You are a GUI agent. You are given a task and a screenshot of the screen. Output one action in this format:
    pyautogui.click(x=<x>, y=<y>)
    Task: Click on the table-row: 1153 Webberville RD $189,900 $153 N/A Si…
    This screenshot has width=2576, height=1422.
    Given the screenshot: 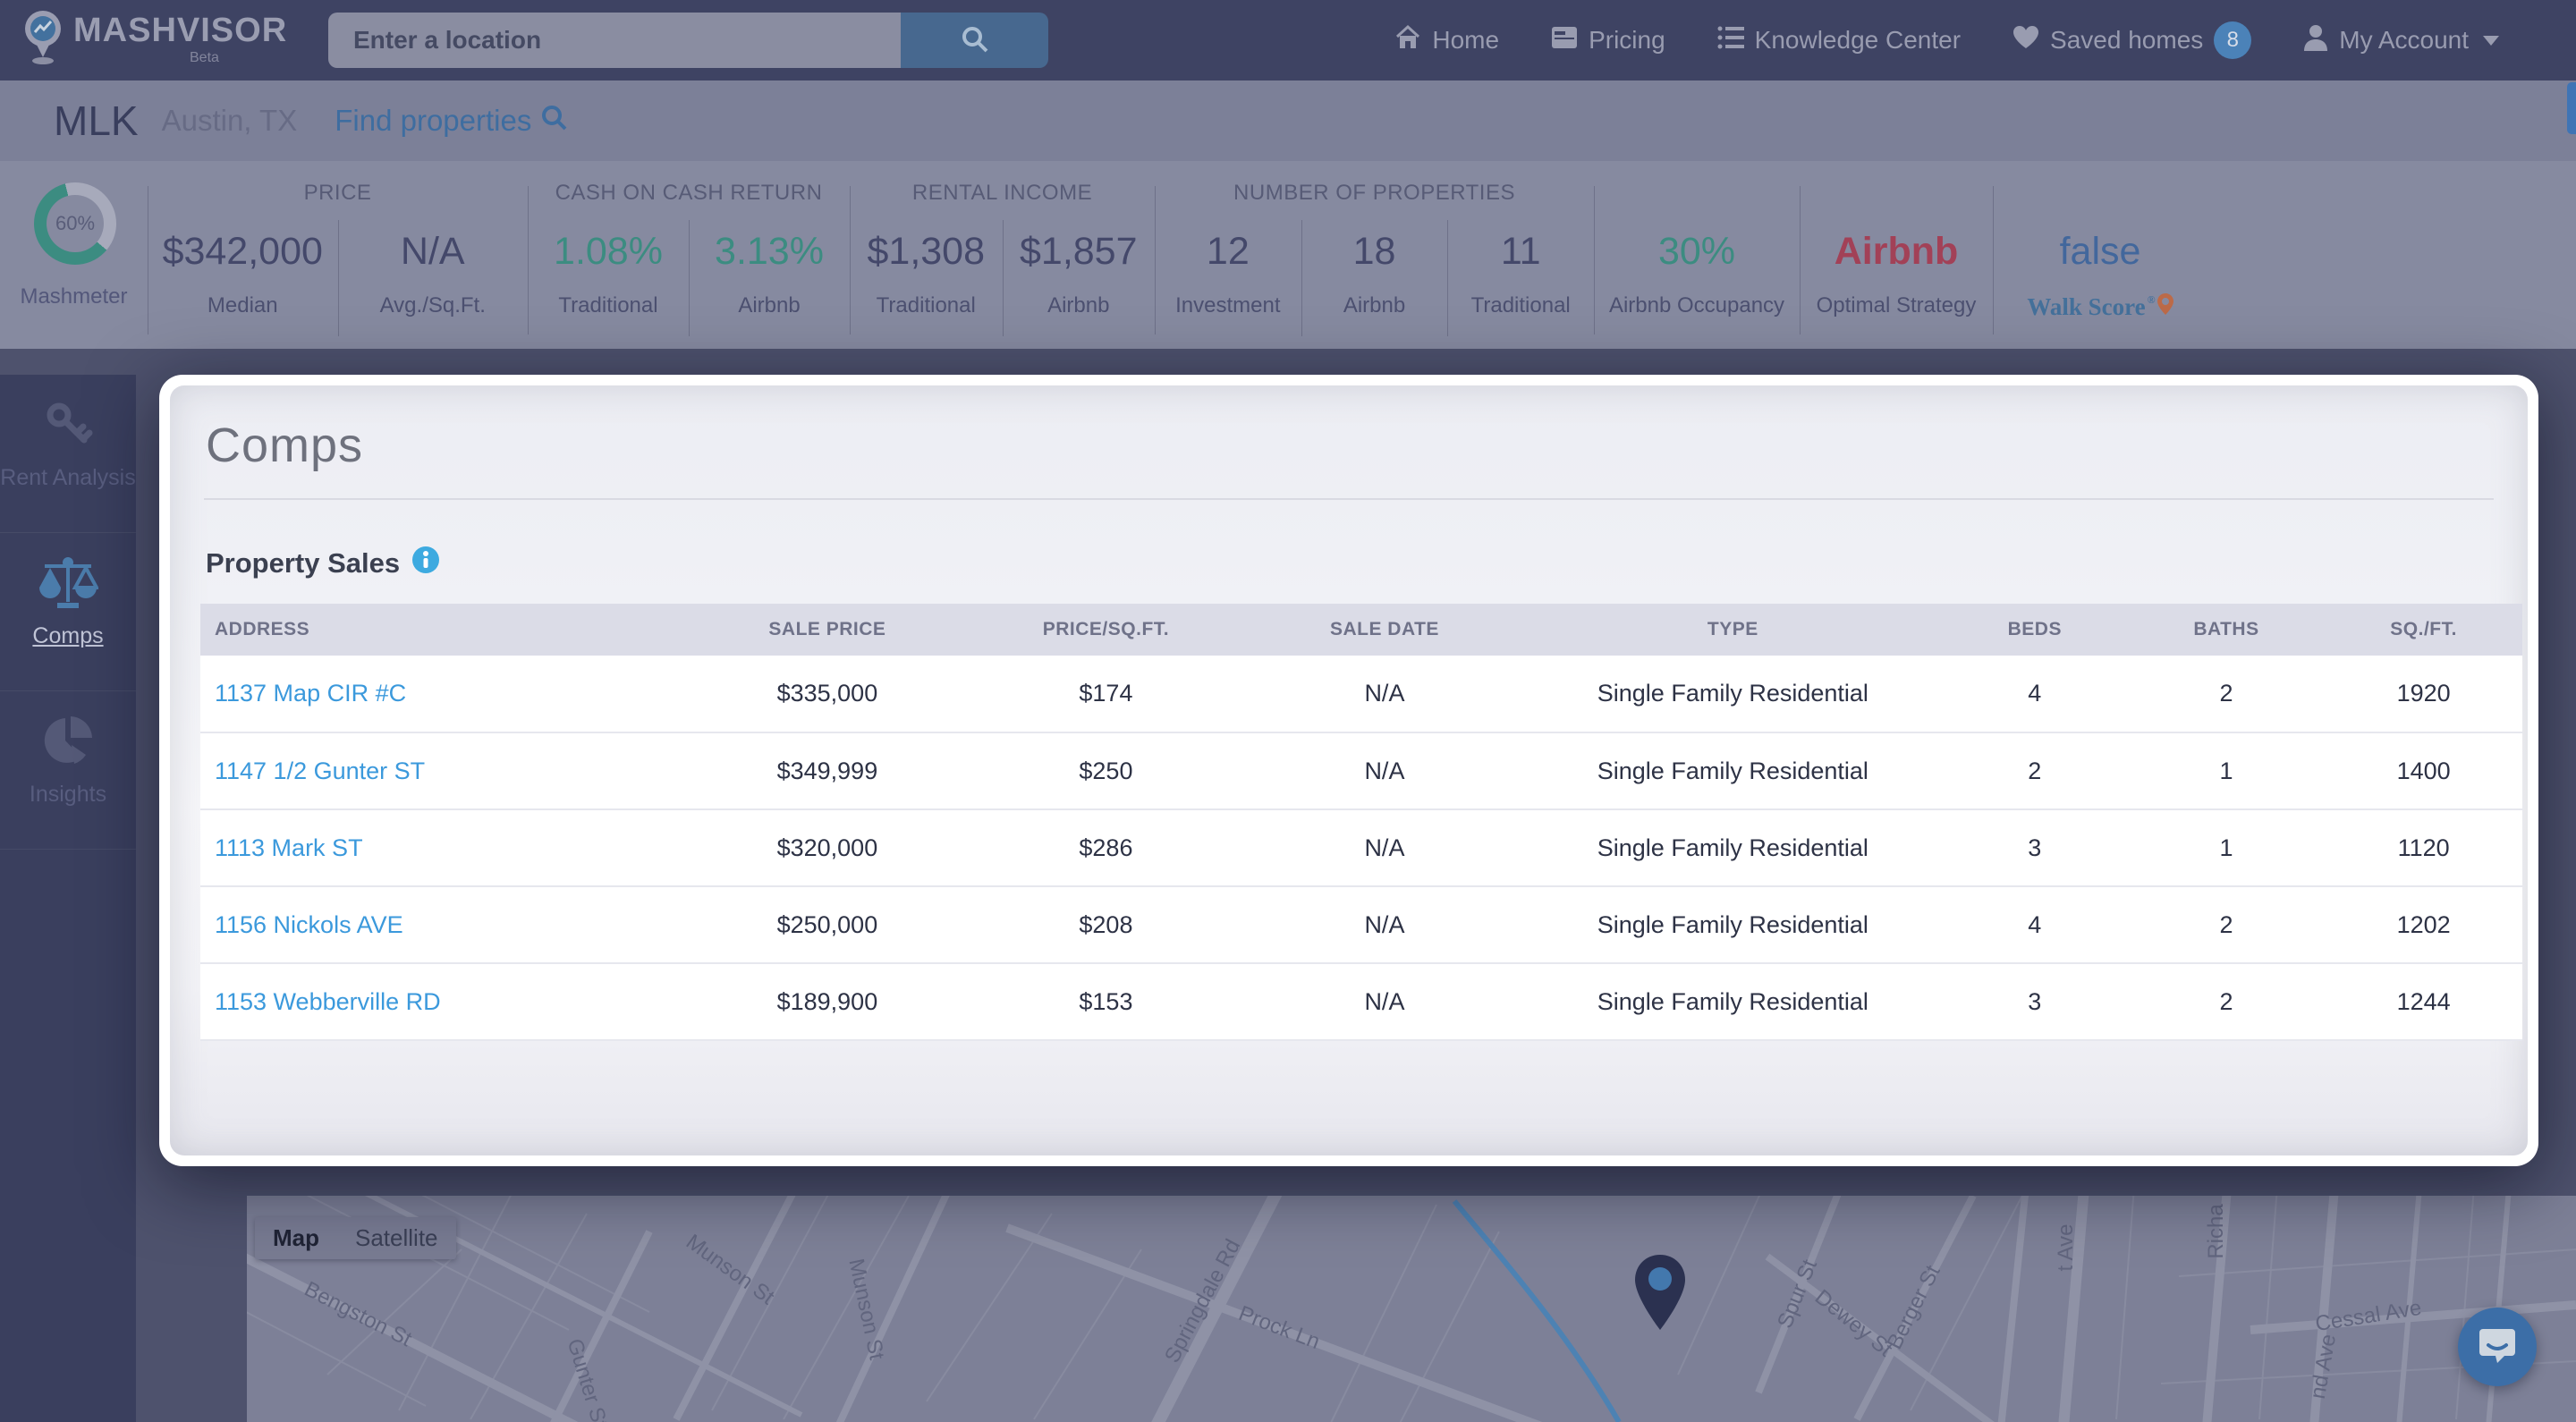 What is the action you would take?
    pyautogui.click(x=1361, y=1002)
    